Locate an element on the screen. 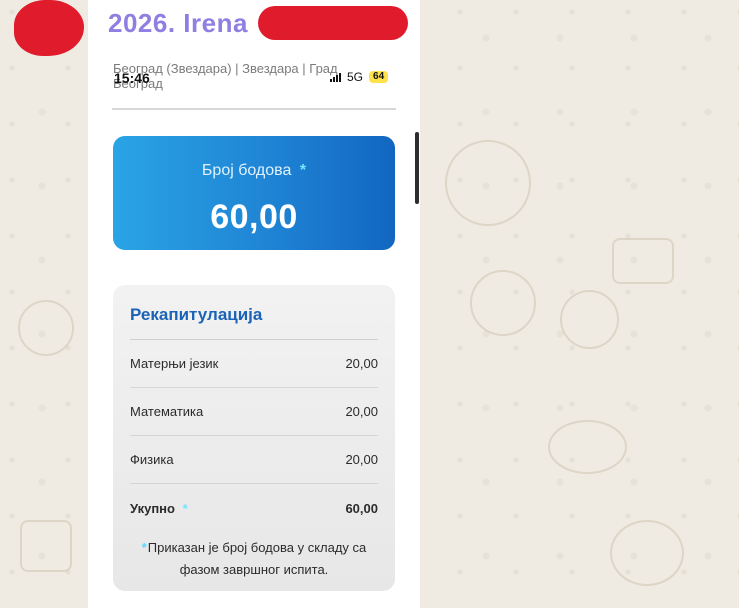  row-label: Матерњи језик is located at coordinates (174, 363).